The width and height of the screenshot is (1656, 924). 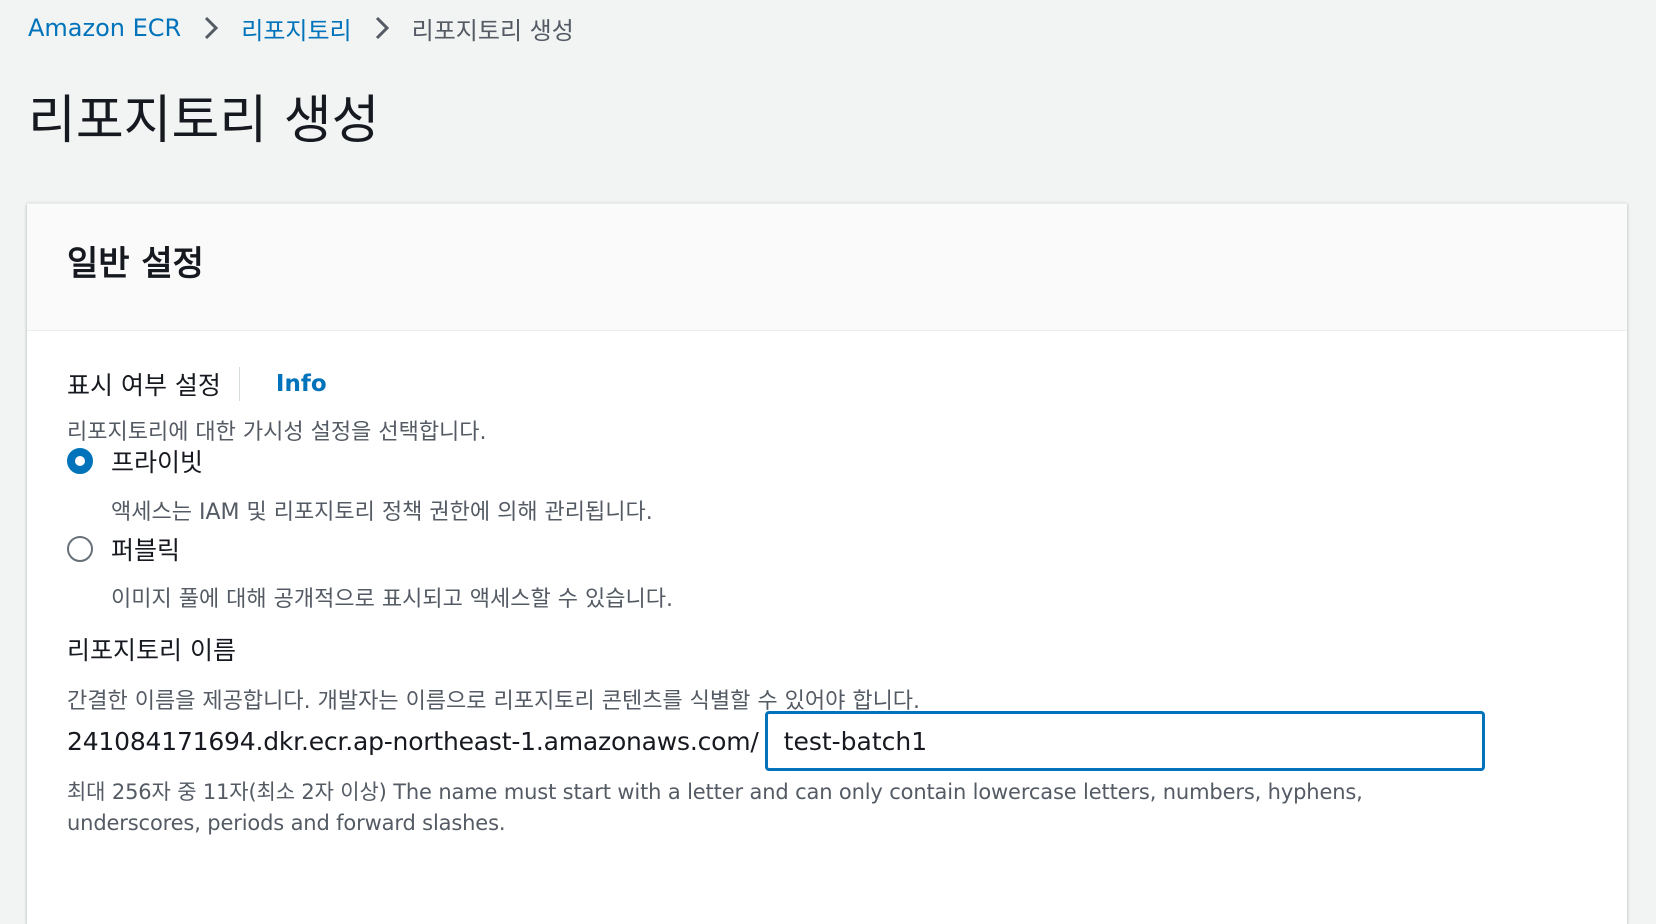 I want to click on radio-label-public: 퍼블릭, so click(x=146, y=550).